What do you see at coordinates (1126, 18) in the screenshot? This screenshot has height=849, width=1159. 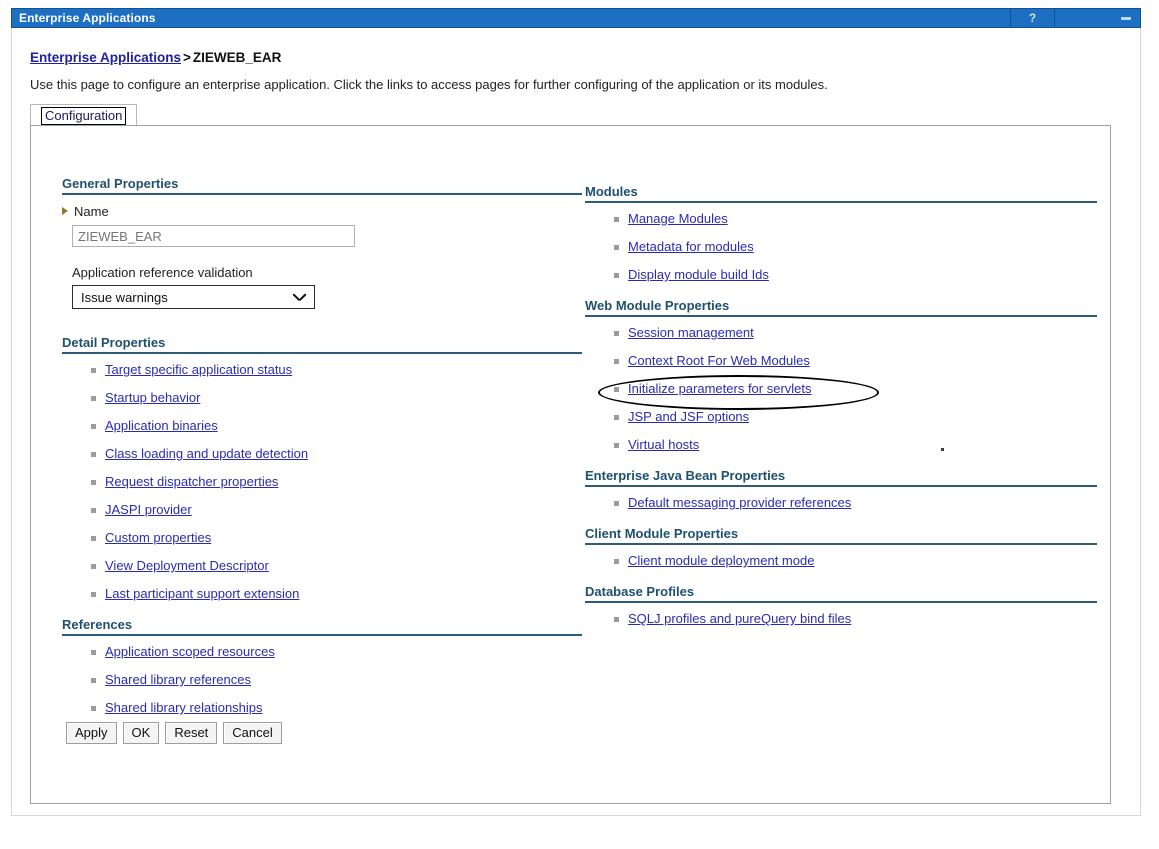 I see `minimize-icon` at bounding box center [1126, 18].